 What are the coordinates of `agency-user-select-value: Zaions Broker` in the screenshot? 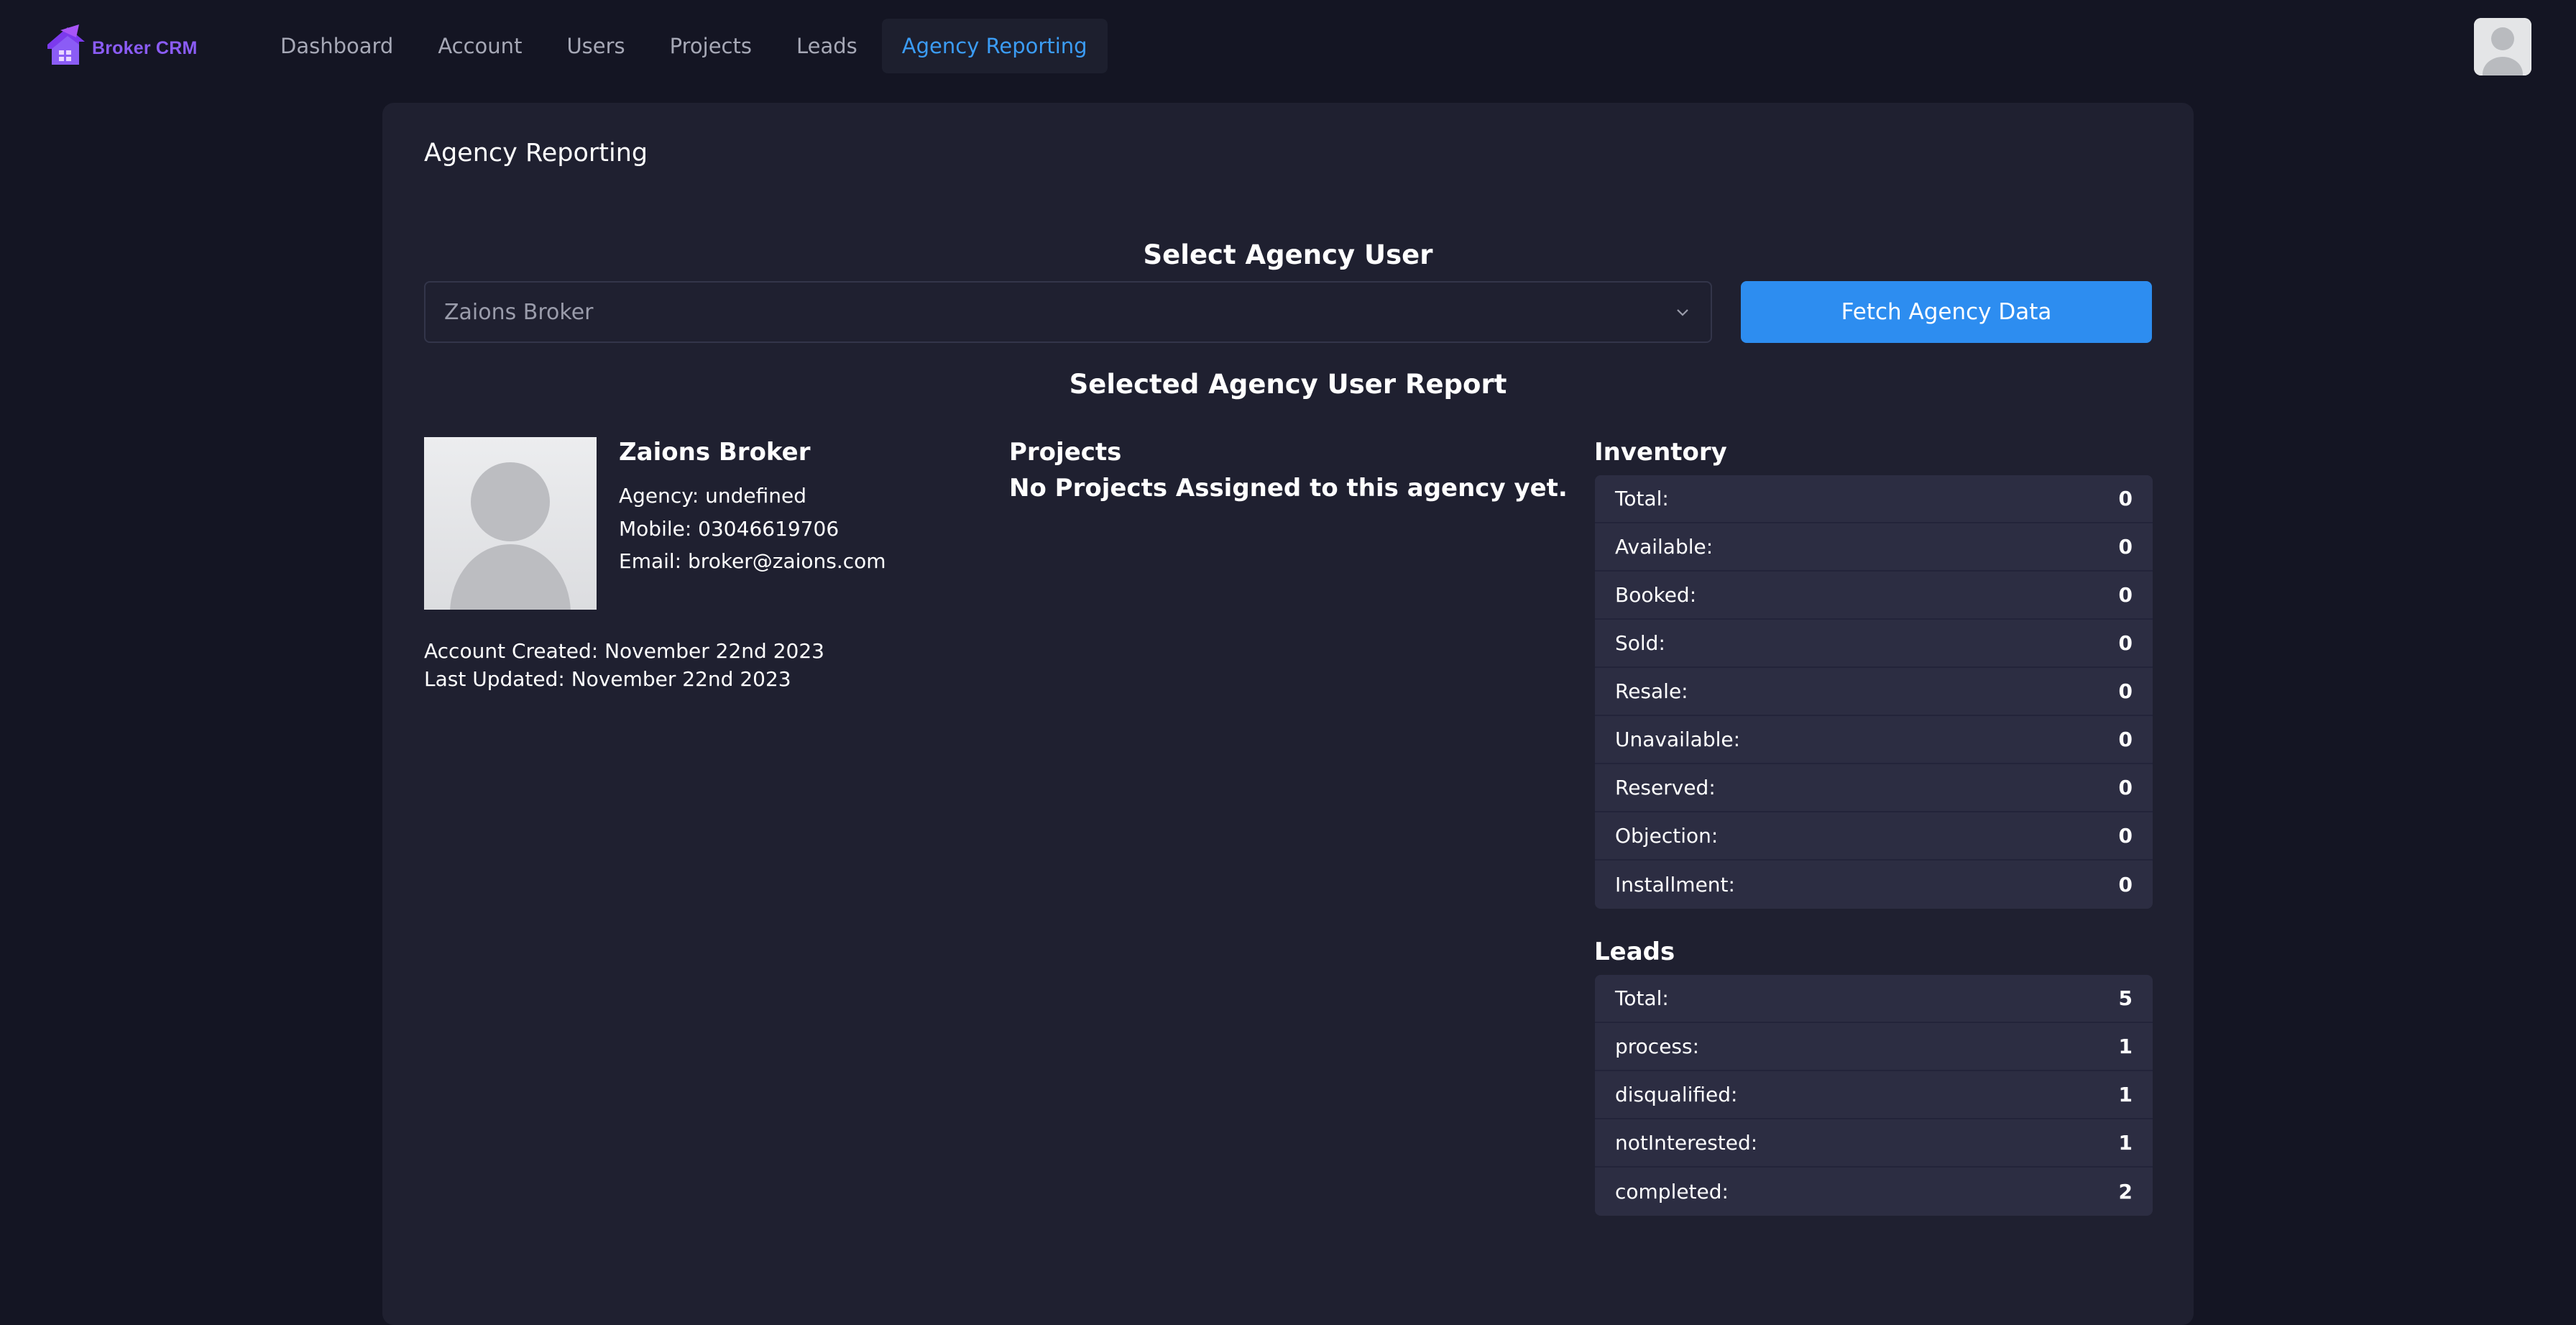 It's located at (519, 312).